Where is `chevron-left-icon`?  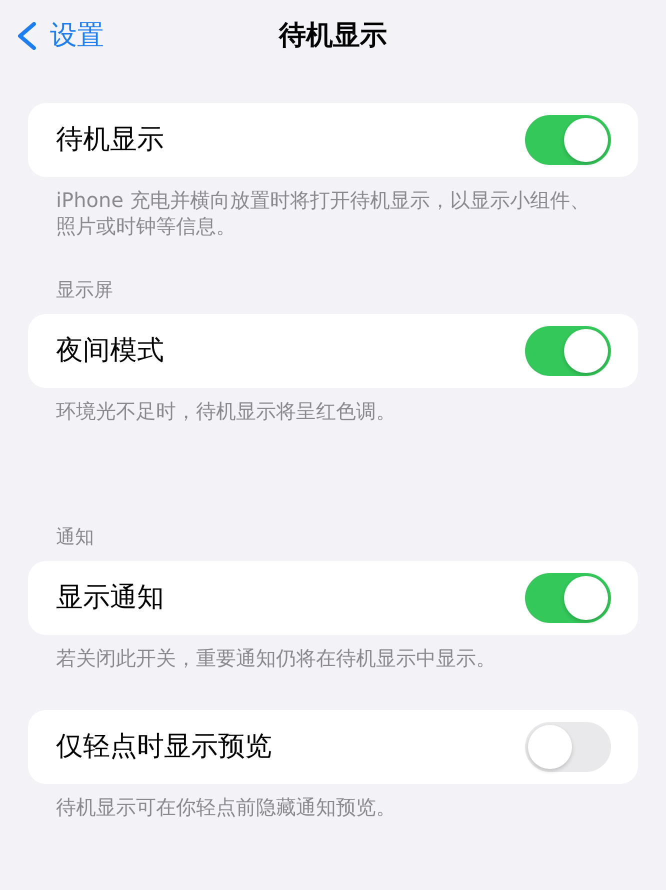 chevron-left-icon is located at coordinates (26, 36).